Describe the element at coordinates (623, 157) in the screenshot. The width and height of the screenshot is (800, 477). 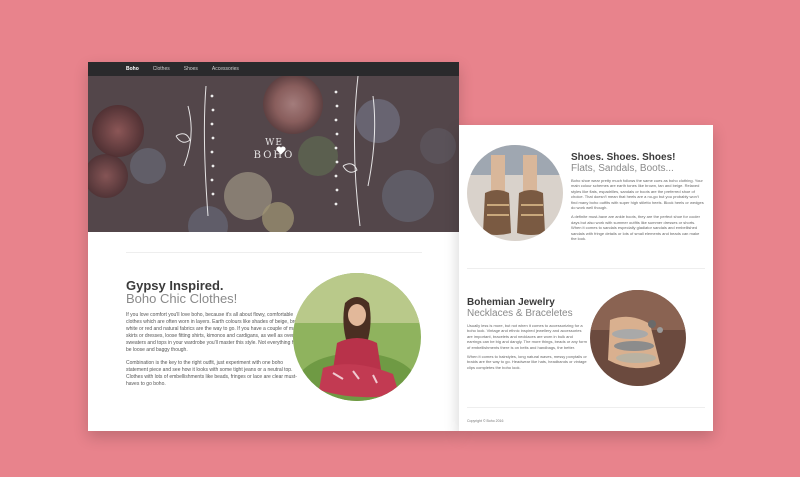
I see `shoes-title: Shoes. Shoes. Shoes!` at that location.